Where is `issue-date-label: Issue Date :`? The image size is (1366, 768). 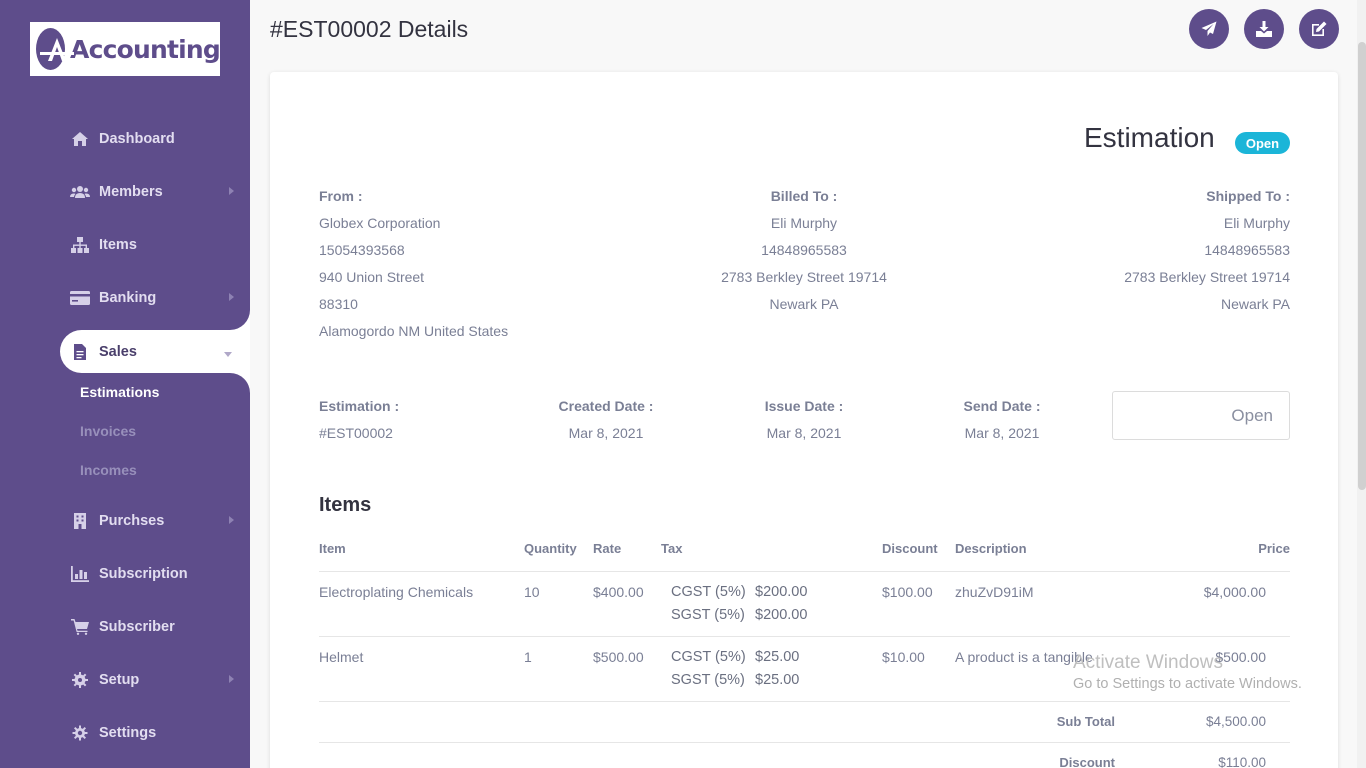
issue-date-label: Issue Date : is located at coordinates (804, 406).